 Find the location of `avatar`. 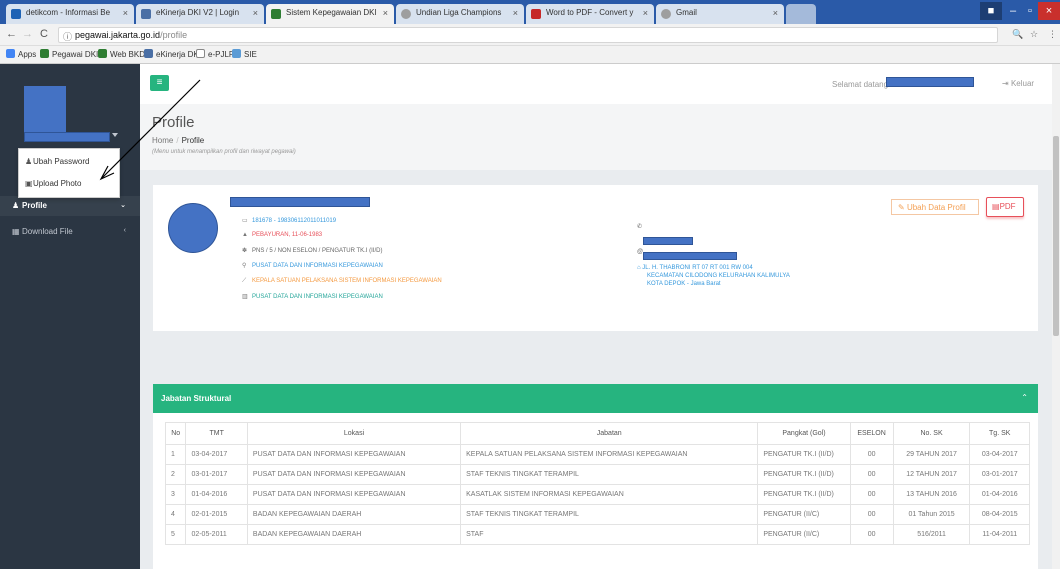

avatar is located at coordinates (45, 110).